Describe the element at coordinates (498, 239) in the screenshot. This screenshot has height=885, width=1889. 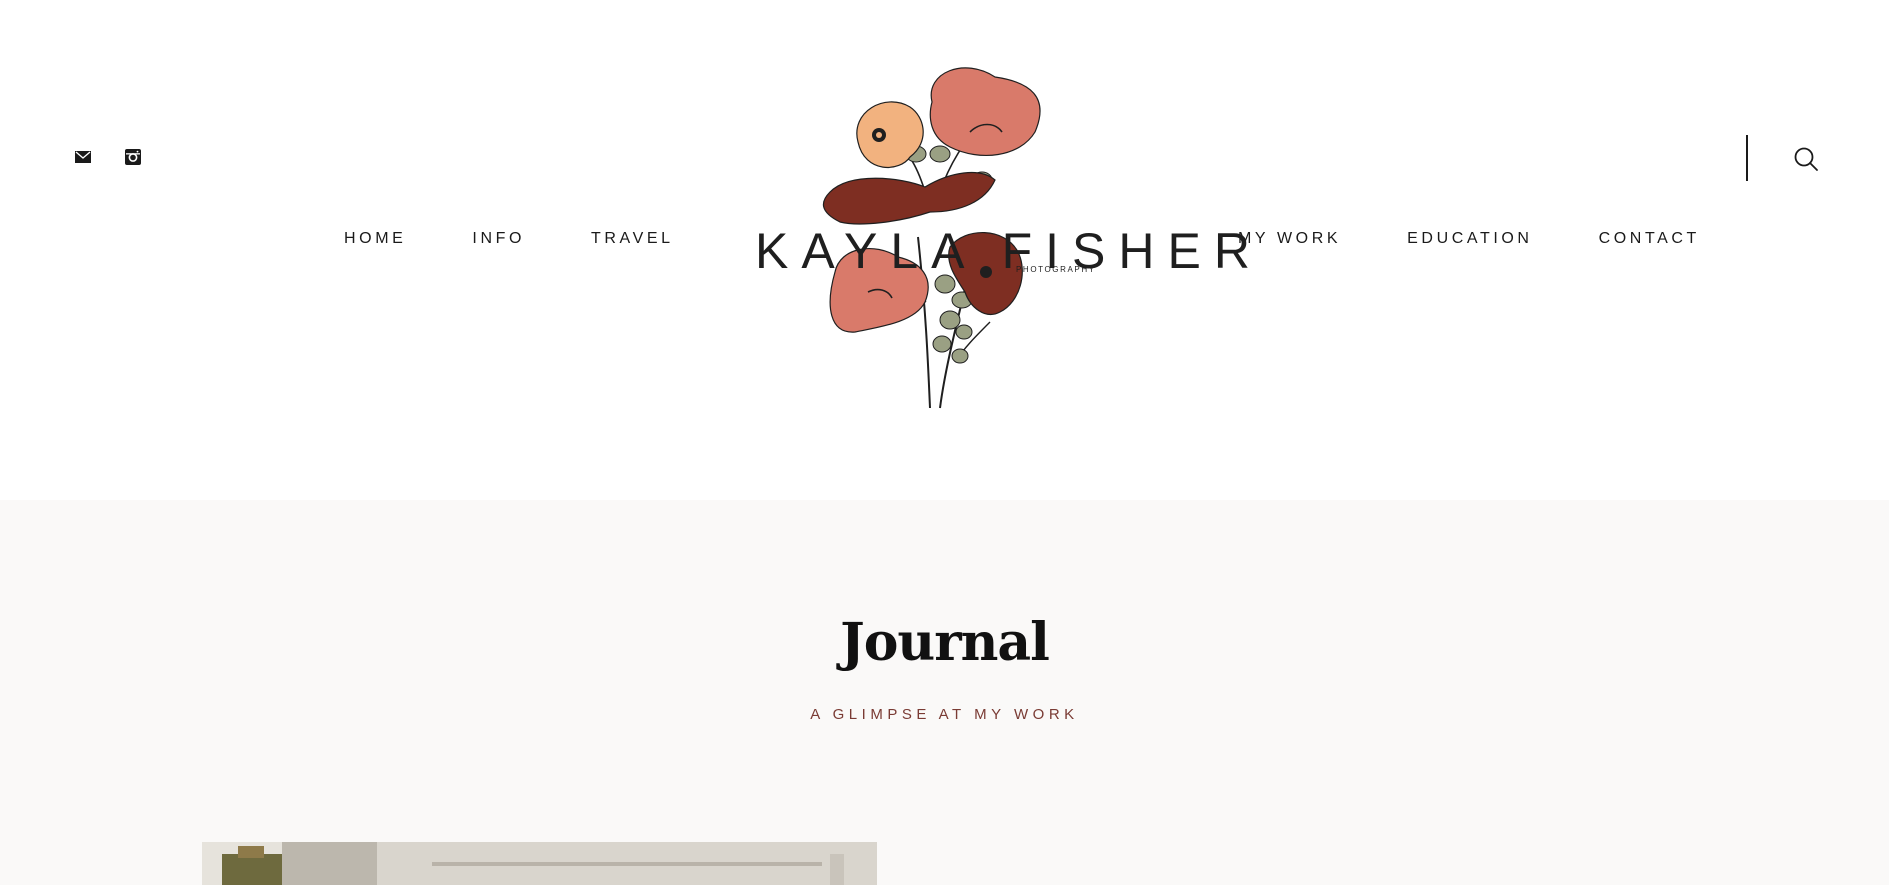
I see `nav-item-info: INFO` at that location.